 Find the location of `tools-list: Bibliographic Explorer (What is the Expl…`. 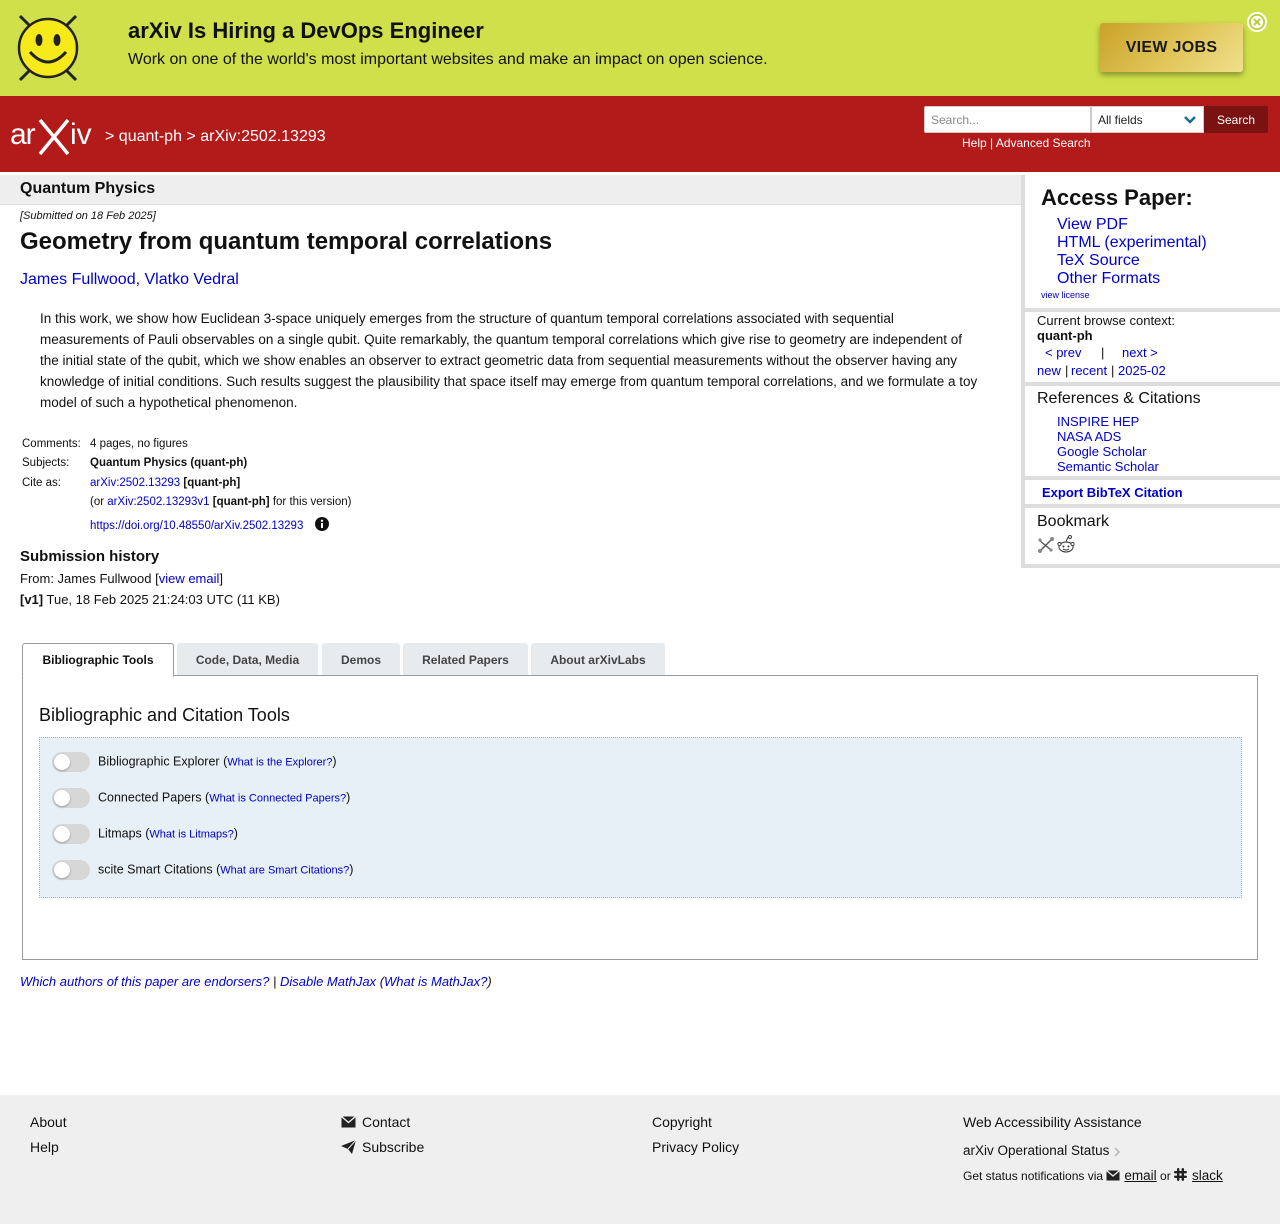

tools-list: Bibliographic Explorer (What is the Expl… is located at coordinates (640, 817).